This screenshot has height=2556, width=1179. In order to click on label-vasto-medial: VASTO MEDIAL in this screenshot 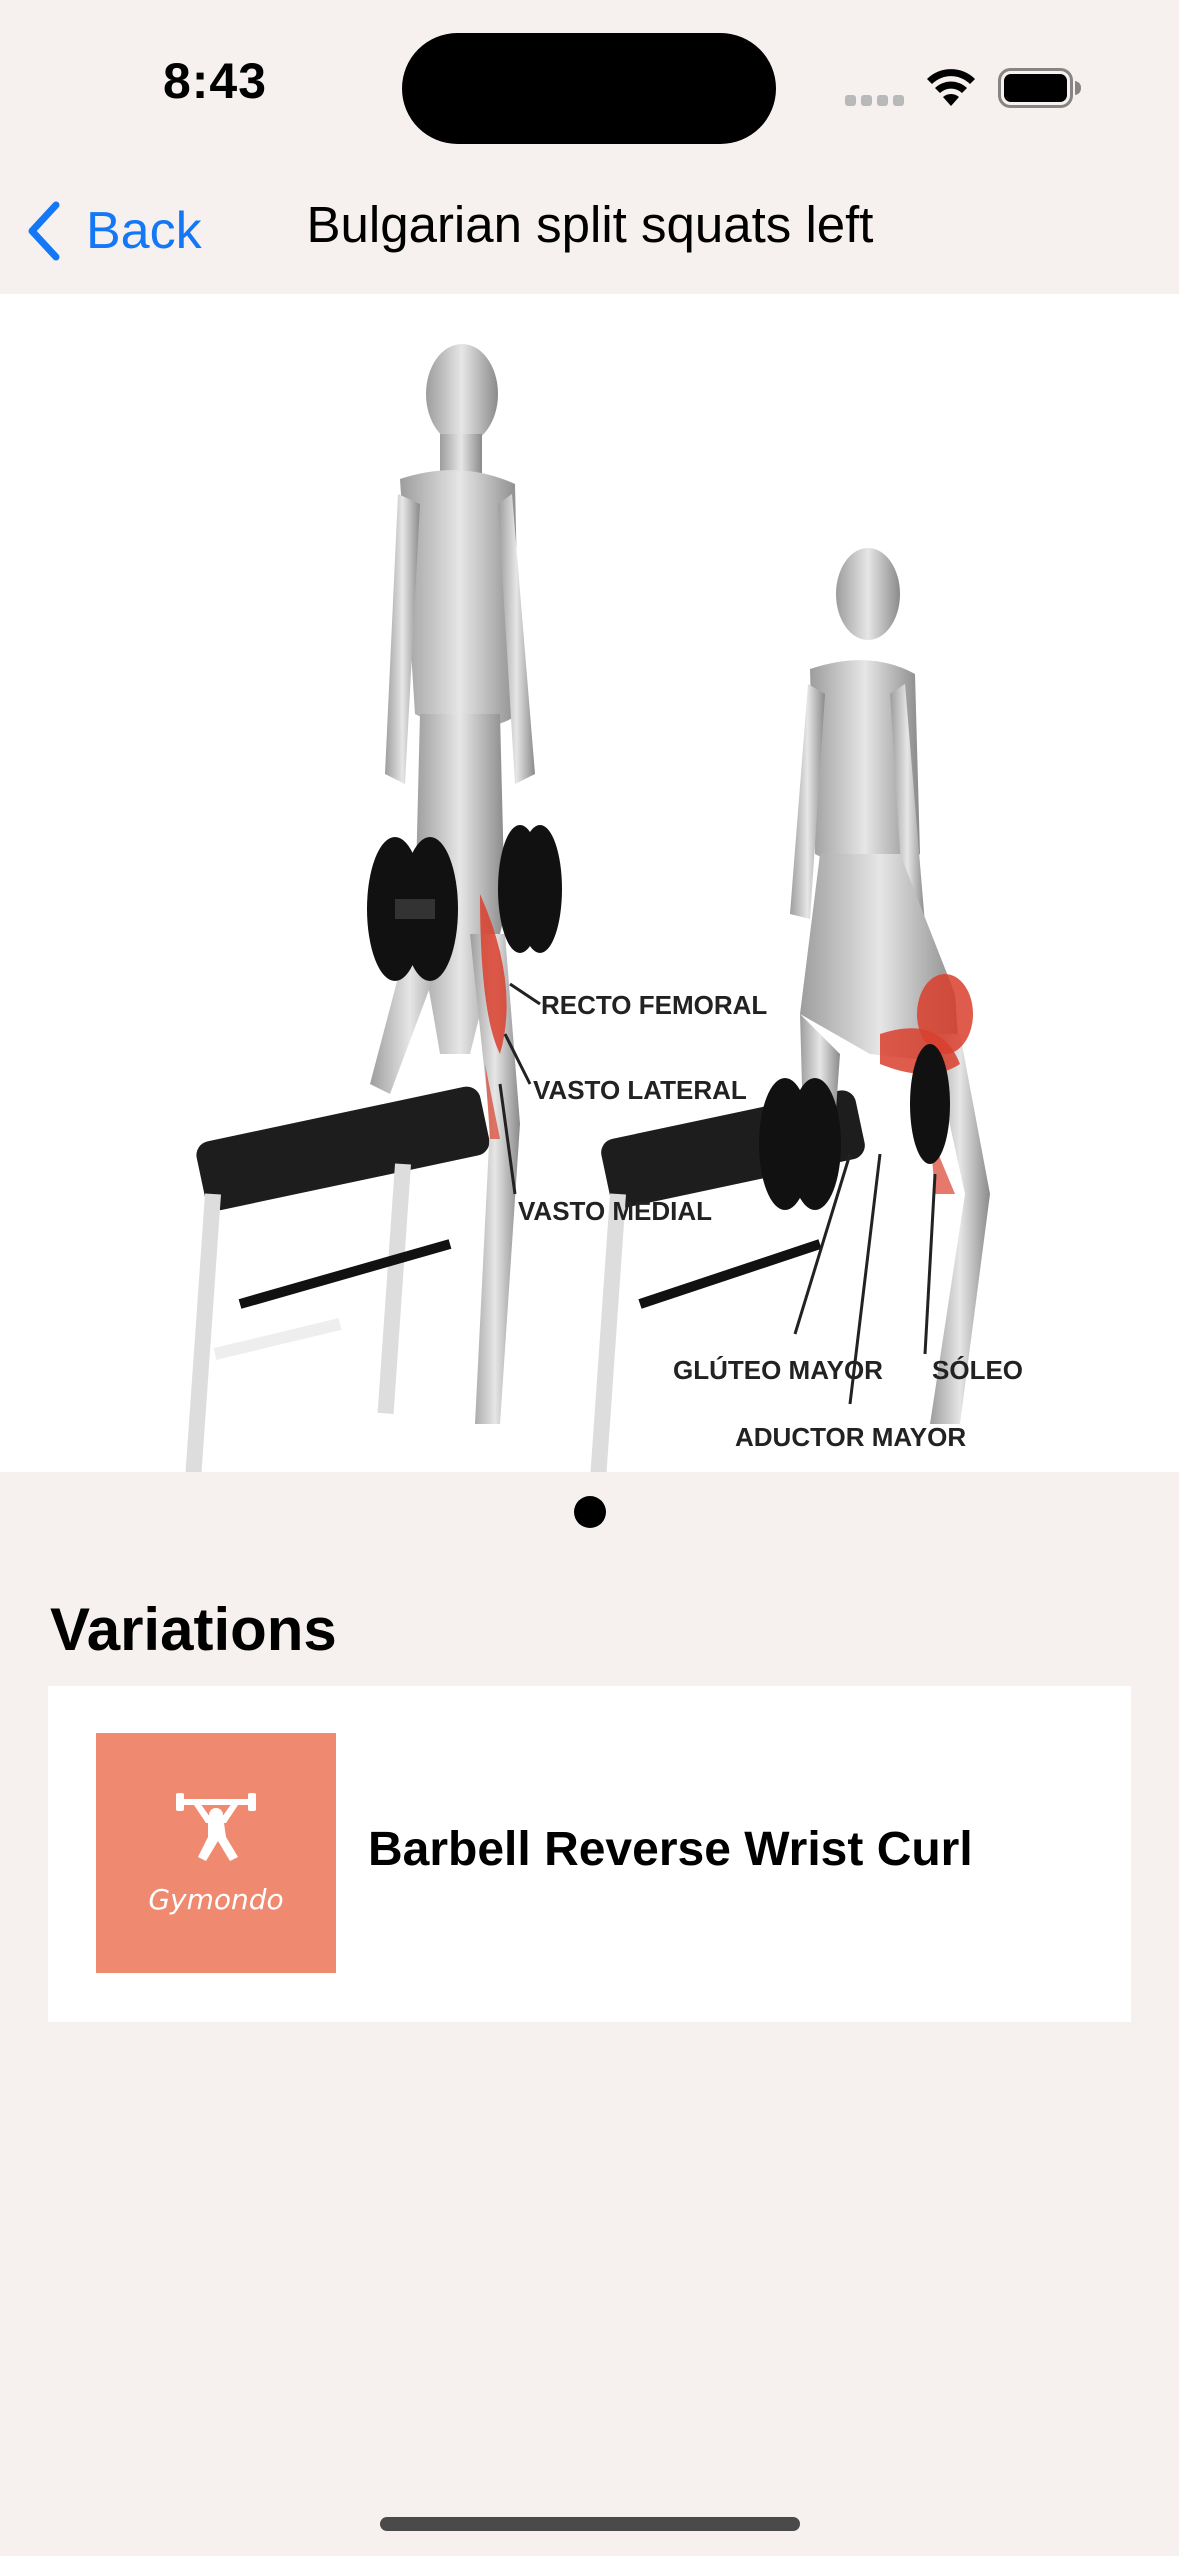, I will do `click(615, 1211)`.